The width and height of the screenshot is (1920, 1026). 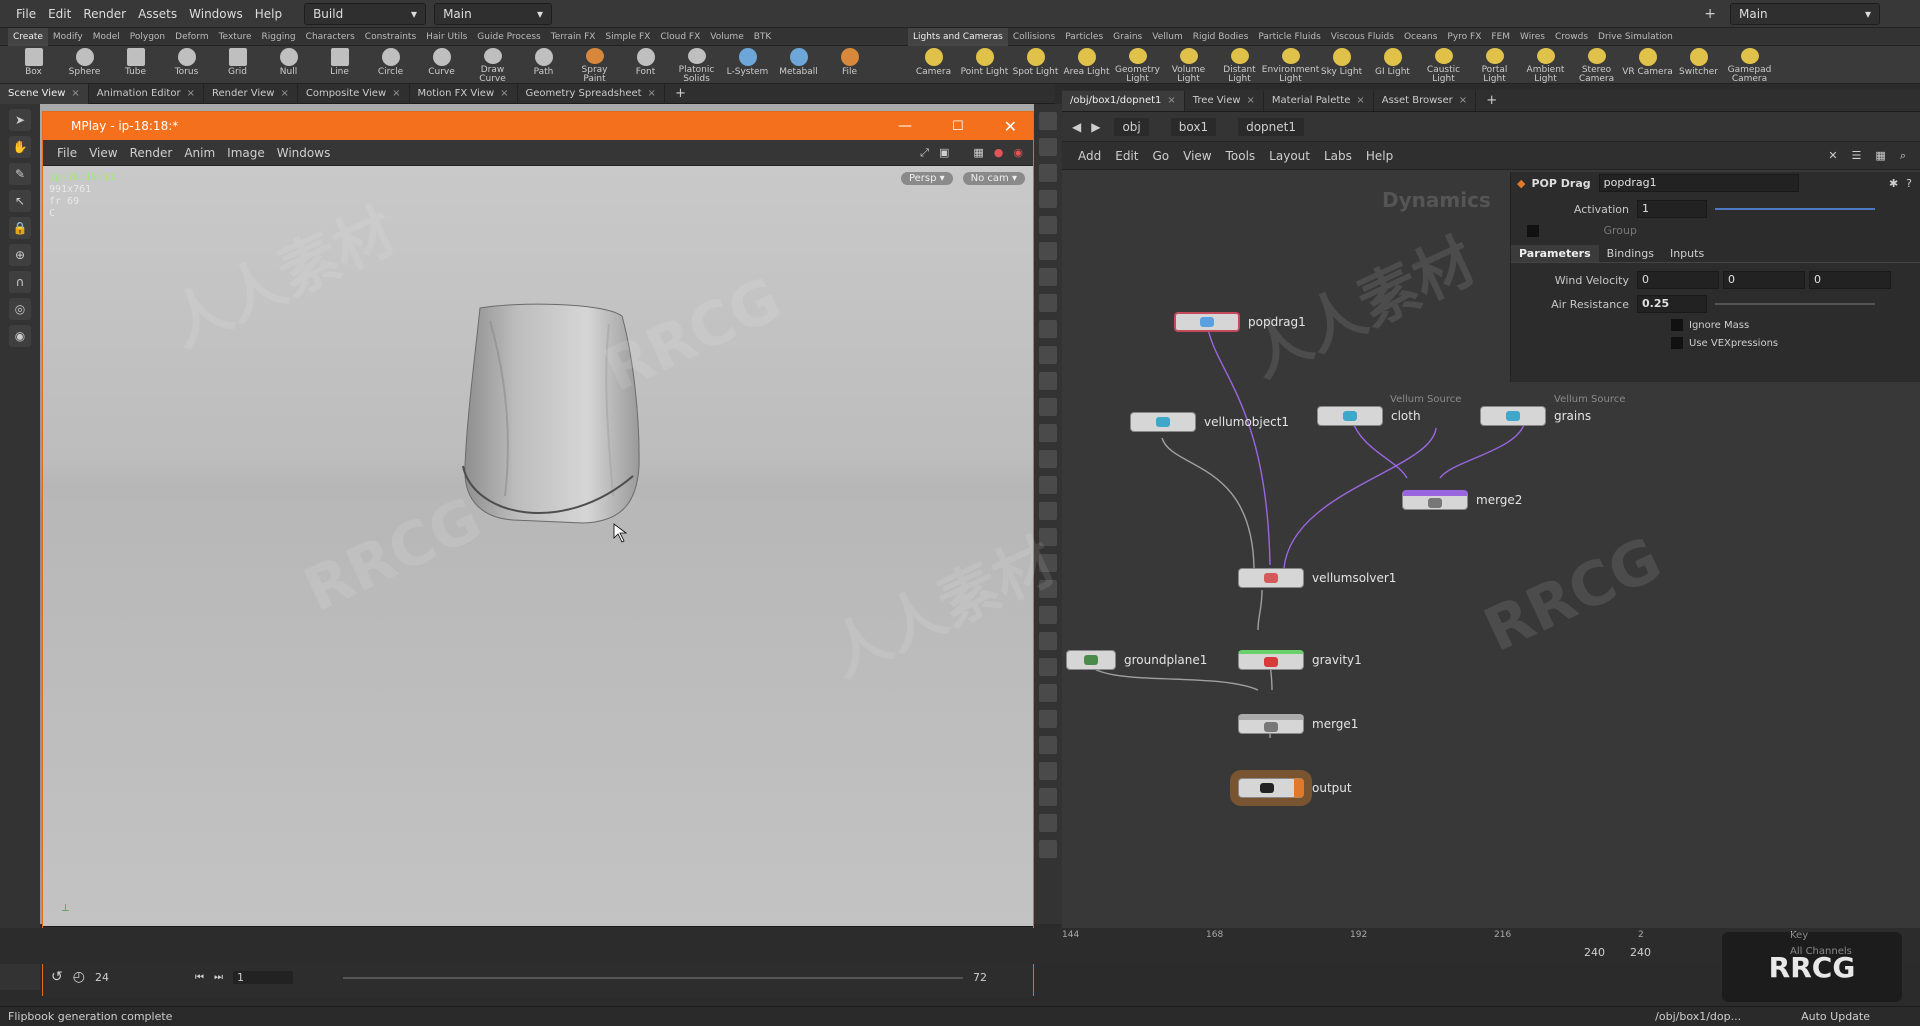 I want to click on shelf-tab: Guide Process, so click(x=508, y=37).